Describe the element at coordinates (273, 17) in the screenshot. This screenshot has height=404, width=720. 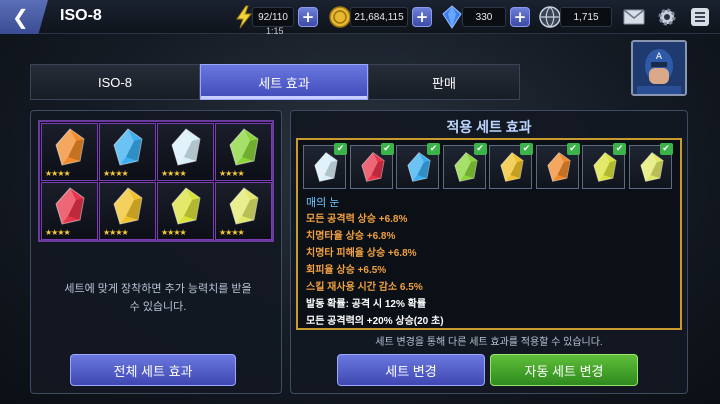
I see `energy-counter: 92/110` at that location.